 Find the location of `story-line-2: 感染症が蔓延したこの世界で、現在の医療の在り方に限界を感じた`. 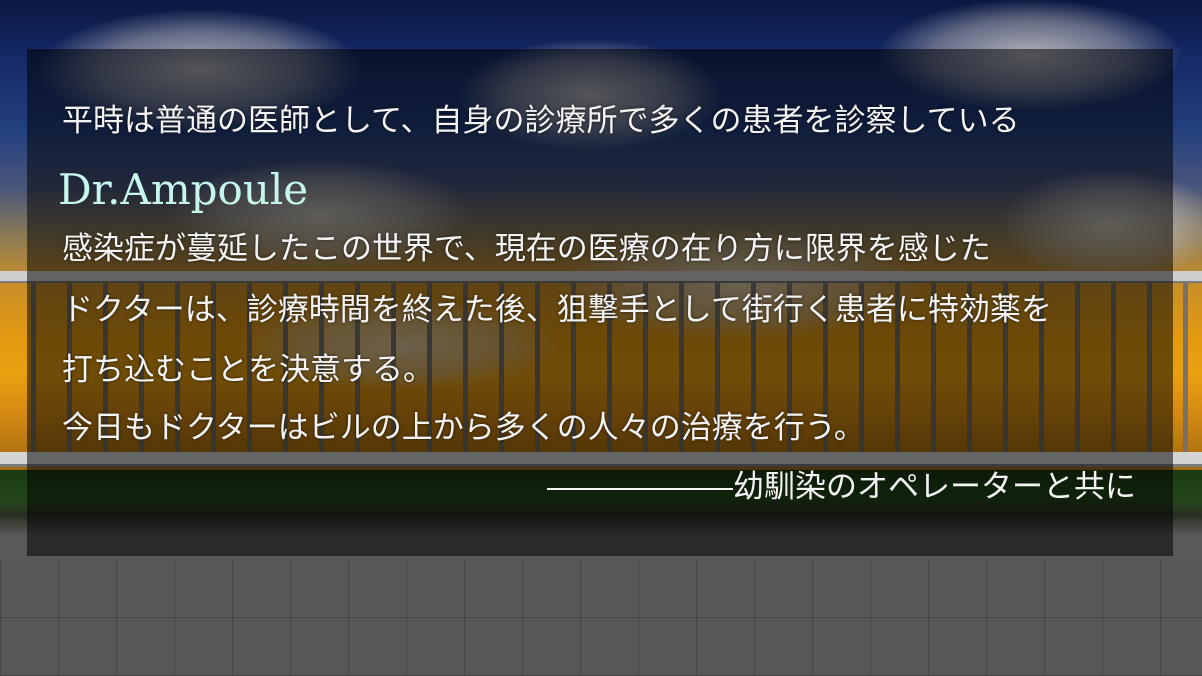

story-line-2: 感染症が蔓延したこの世界で、現在の医療の在り方に限界を感じた is located at coordinates (526, 249).